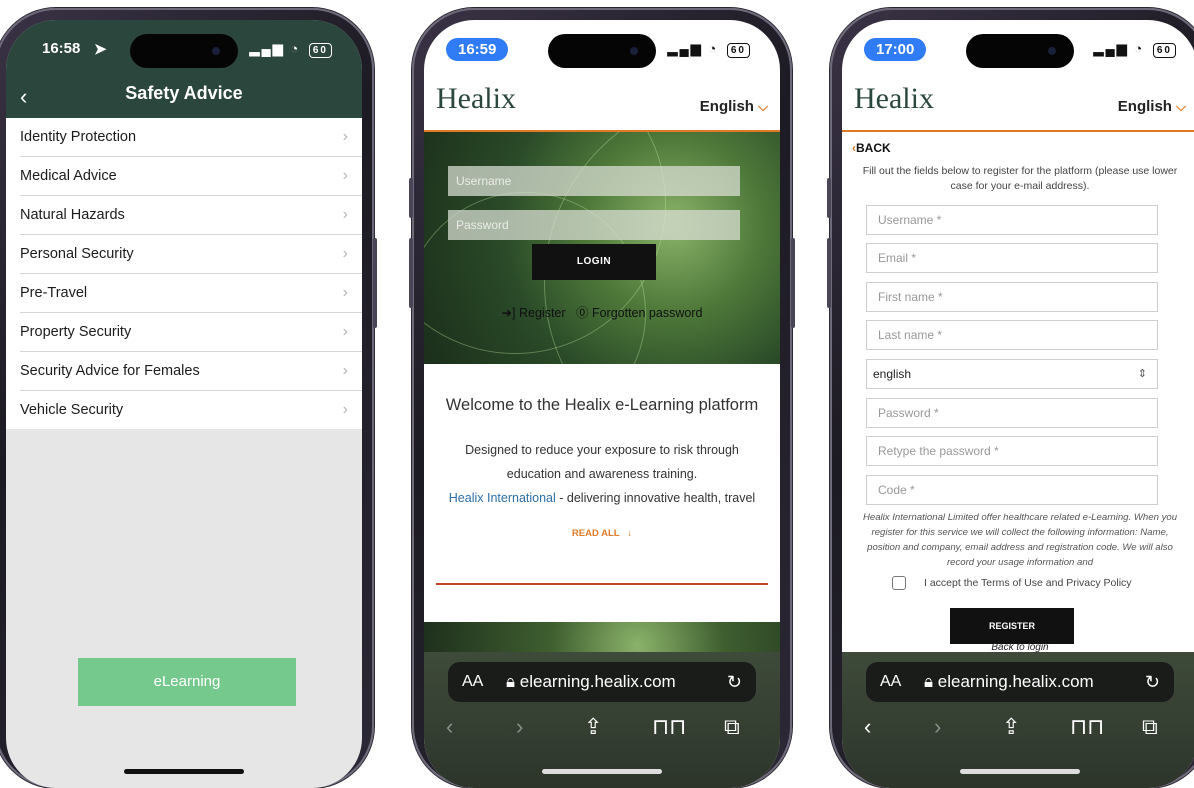  What do you see at coordinates (1012, 490) in the screenshot?
I see `code-input: Code *` at bounding box center [1012, 490].